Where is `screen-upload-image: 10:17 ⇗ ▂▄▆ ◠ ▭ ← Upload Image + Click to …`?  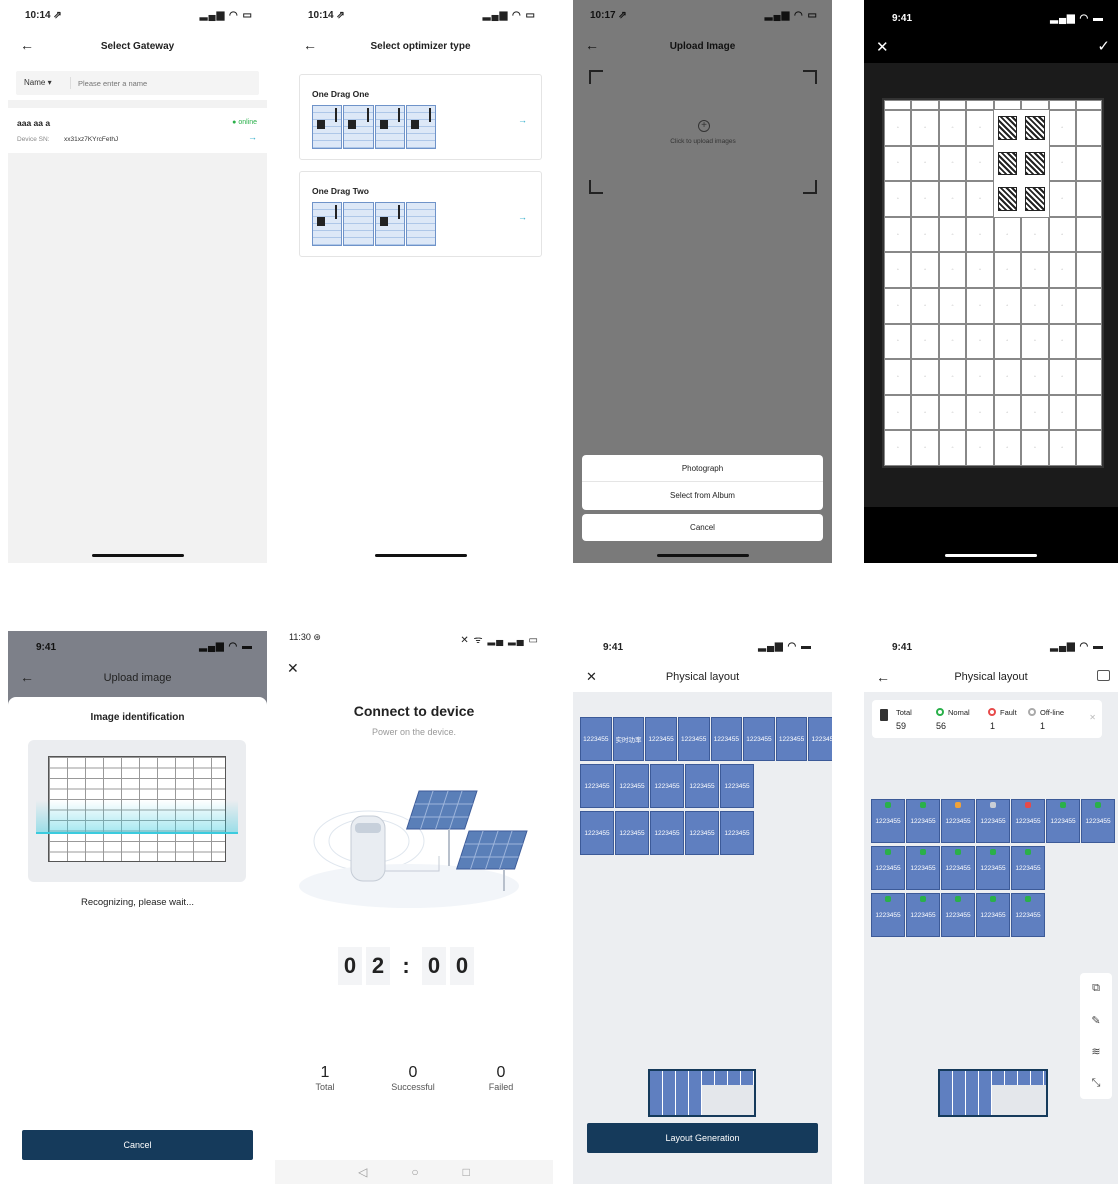 screen-upload-image: 10:17 ⇗ ▂▄▆ ◠ ▭ ← Upload Image + Click to … is located at coordinates (702, 281).